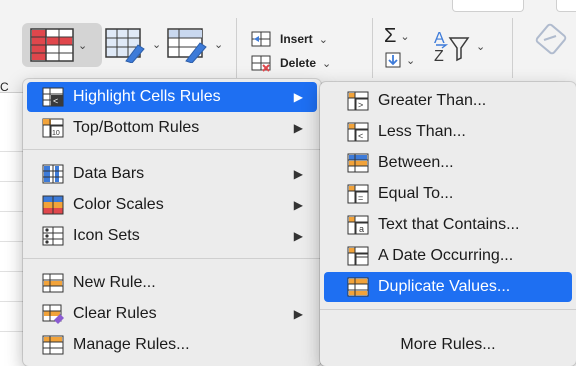 The height and width of the screenshot is (366, 576). I want to click on menu-item-label: Highlight Cells Rules, so click(147, 96).